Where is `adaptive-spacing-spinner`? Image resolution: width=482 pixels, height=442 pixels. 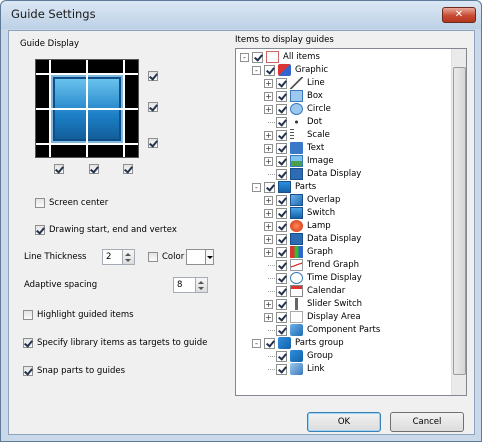
adaptive-spacing-spinner is located at coordinates (201, 285).